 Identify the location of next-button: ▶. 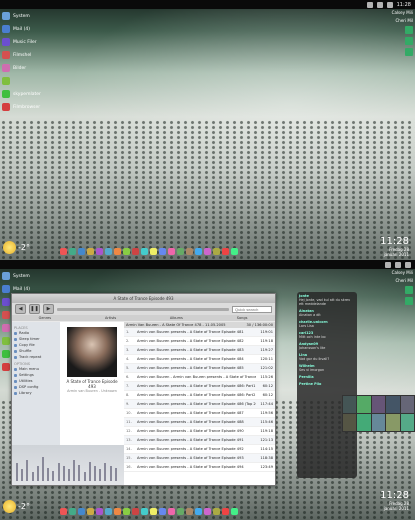
(48, 309).